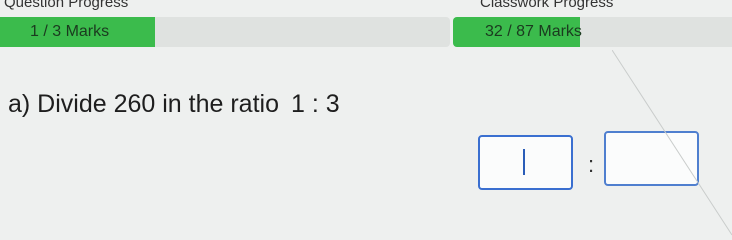  Describe the element at coordinates (315, 104) in the screenshot. I see `question-ratio: 1 : 3` at that location.